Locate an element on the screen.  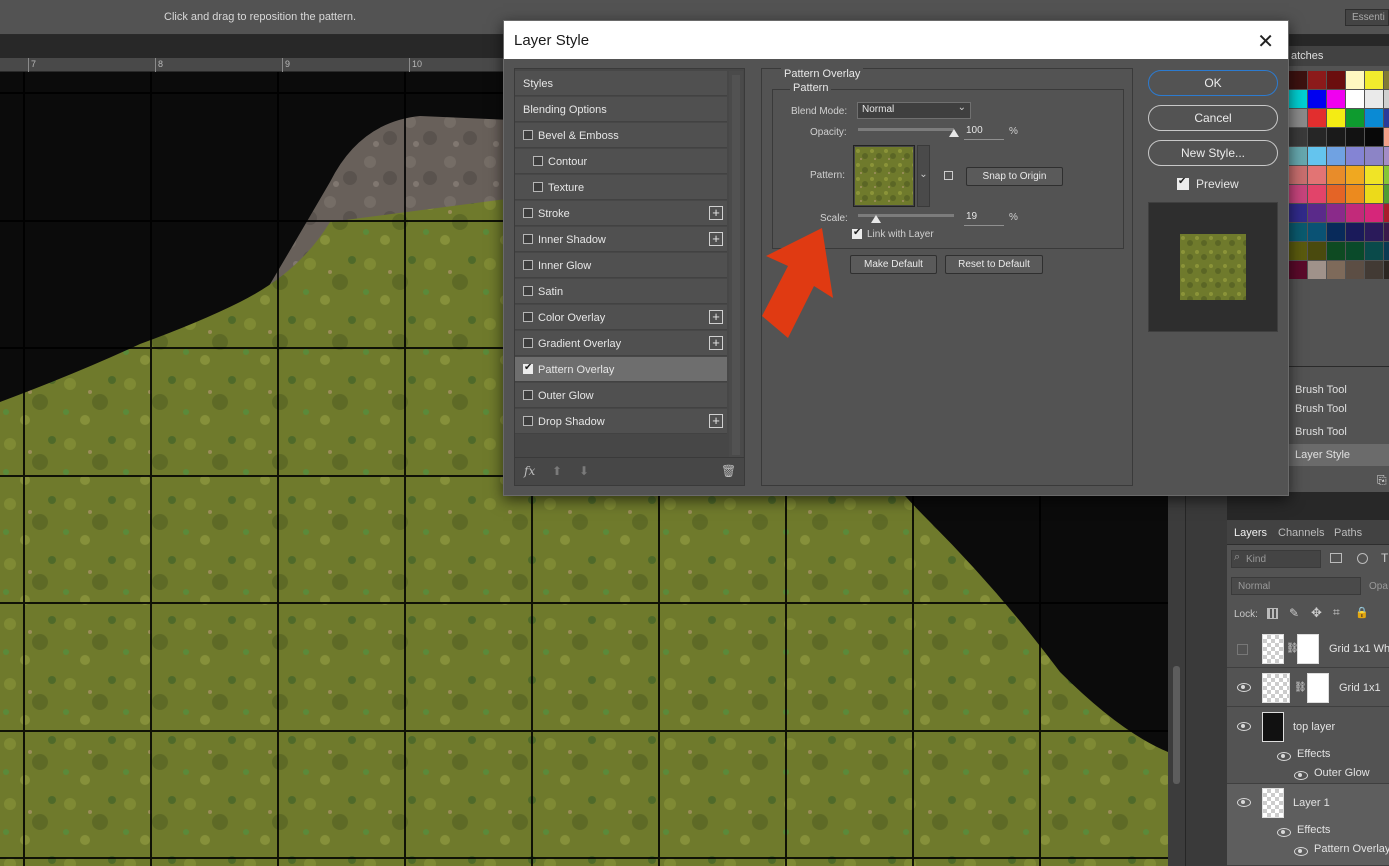
opacity-slider is located at coordinates (906, 129).